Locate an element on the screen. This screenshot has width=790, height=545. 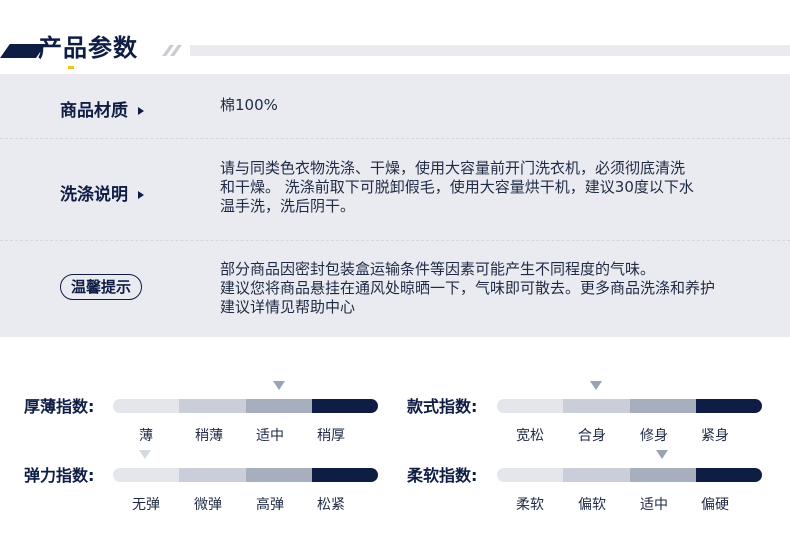
option-label: 偏软 is located at coordinates (592, 505).